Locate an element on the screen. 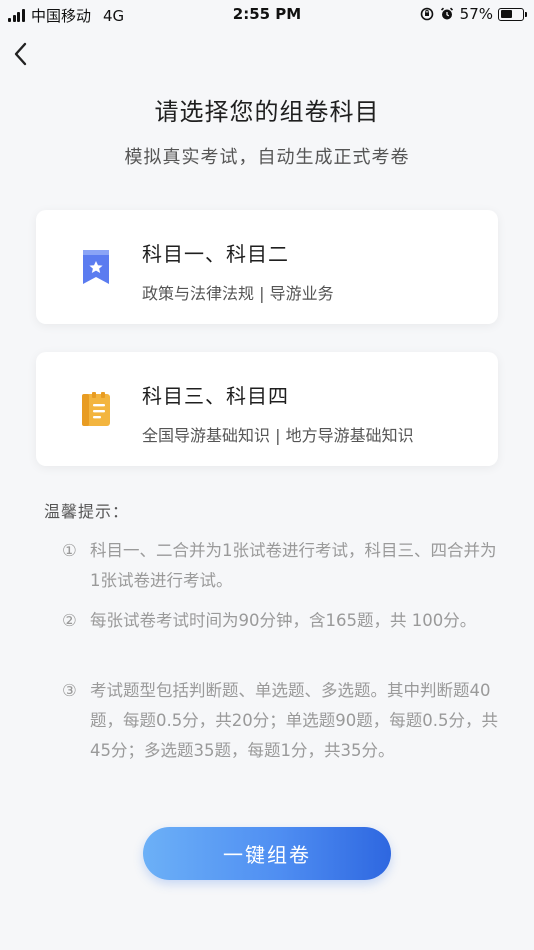 This screenshot has height=950, width=534. tip-text: 科目一、二合并为1张试卷进行考试，科目三、四合并为1张试卷进行考试。 is located at coordinates (293, 565).